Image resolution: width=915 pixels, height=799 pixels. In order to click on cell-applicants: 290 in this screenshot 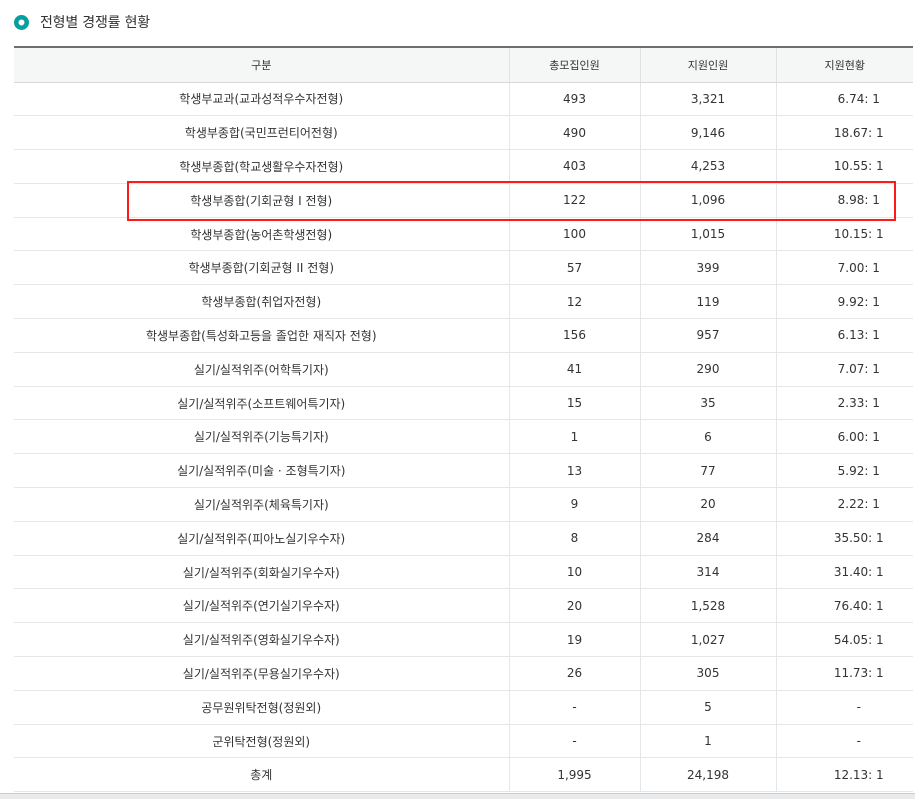, I will do `click(707, 369)`.